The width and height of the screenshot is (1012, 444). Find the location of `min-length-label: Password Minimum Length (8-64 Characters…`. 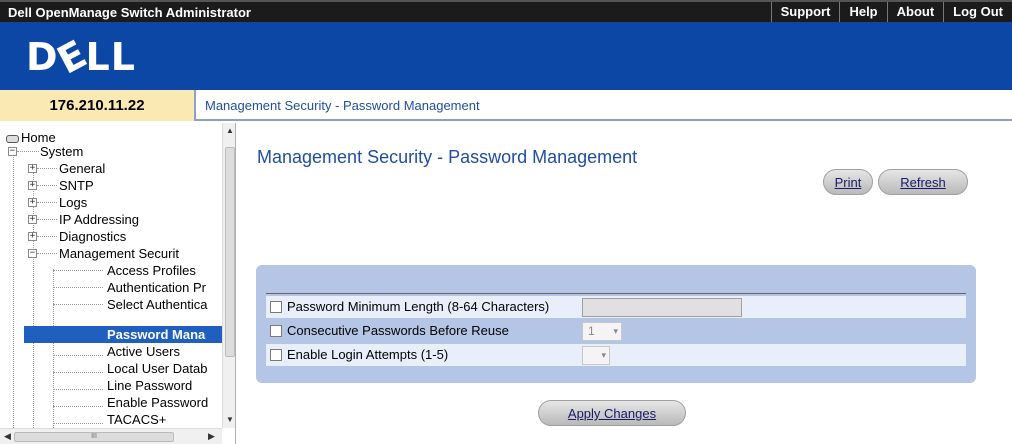

min-length-label: Password Minimum Length (8-64 Characters… is located at coordinates (418, 306).